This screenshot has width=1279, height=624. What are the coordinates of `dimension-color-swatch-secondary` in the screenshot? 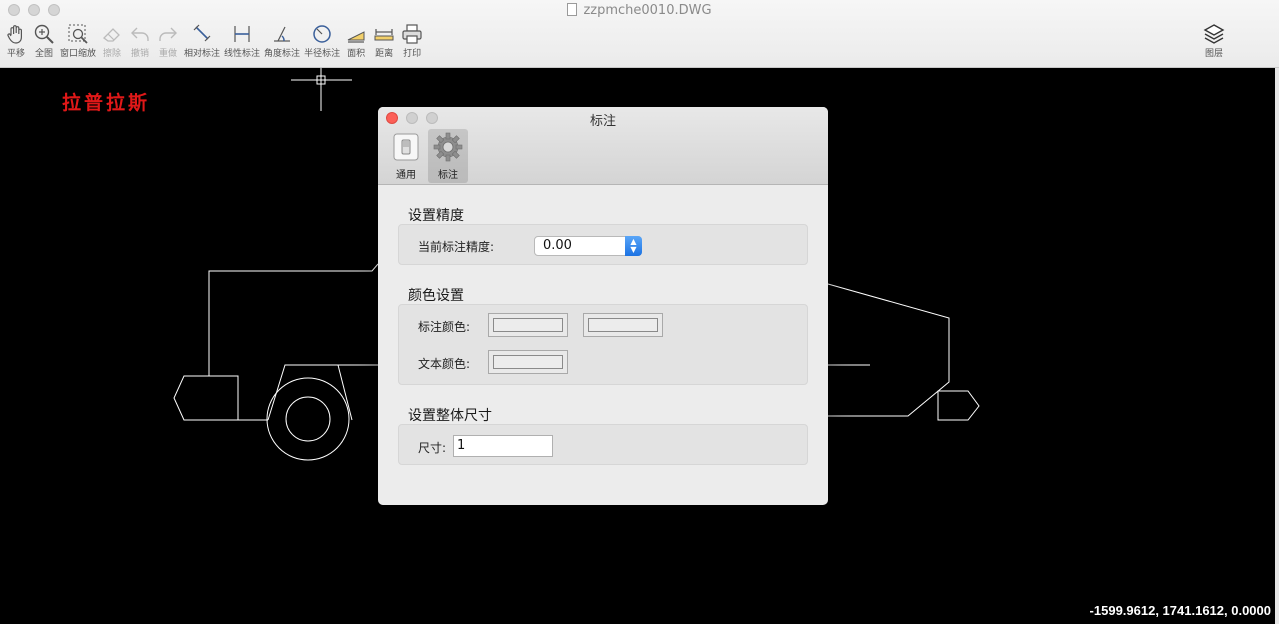 It's located at (623, 325).